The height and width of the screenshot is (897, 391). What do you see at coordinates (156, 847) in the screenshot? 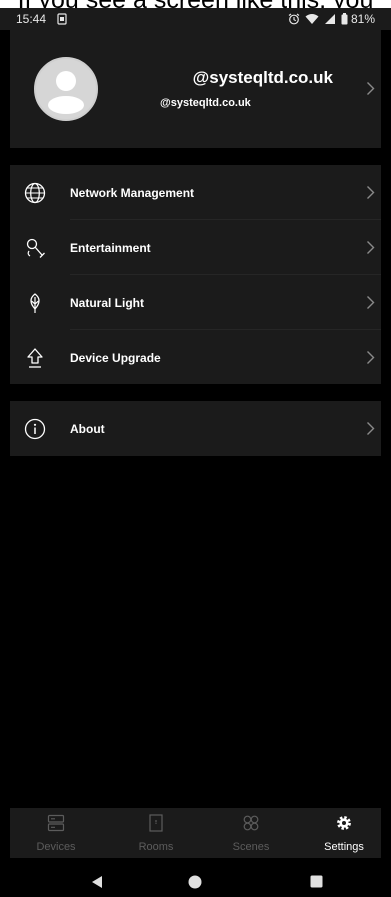
I see `tab-label: Rooms` at bounding box center [156, 847].